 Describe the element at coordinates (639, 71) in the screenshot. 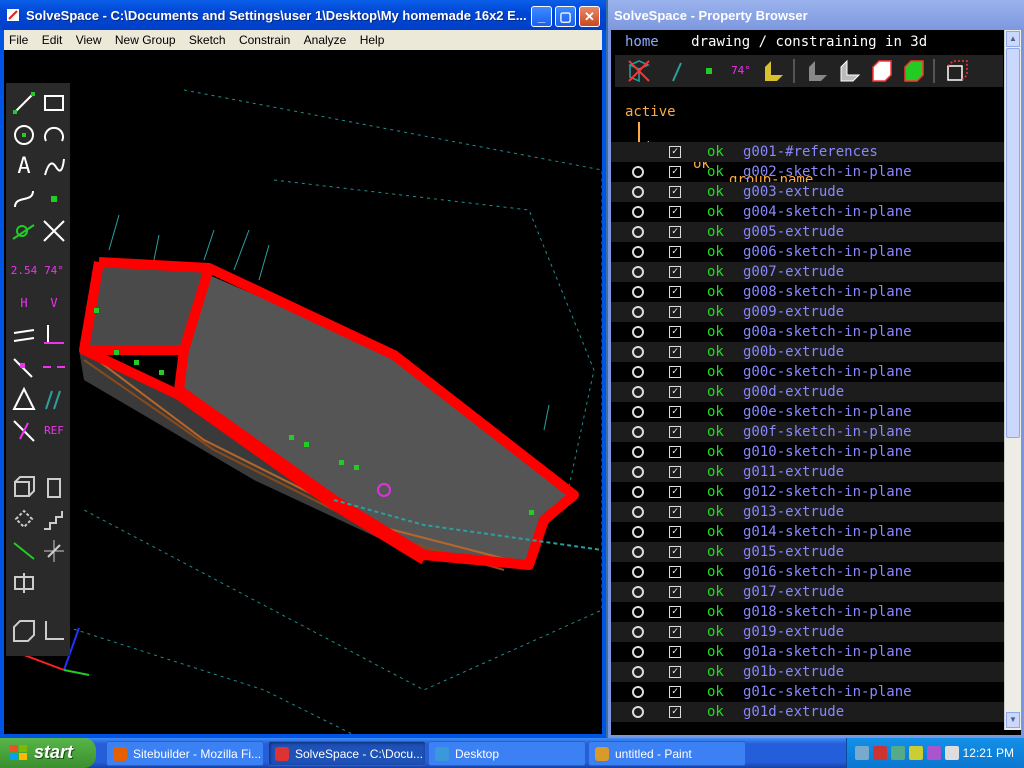

I see `hide-workplanes-icon` at that location.